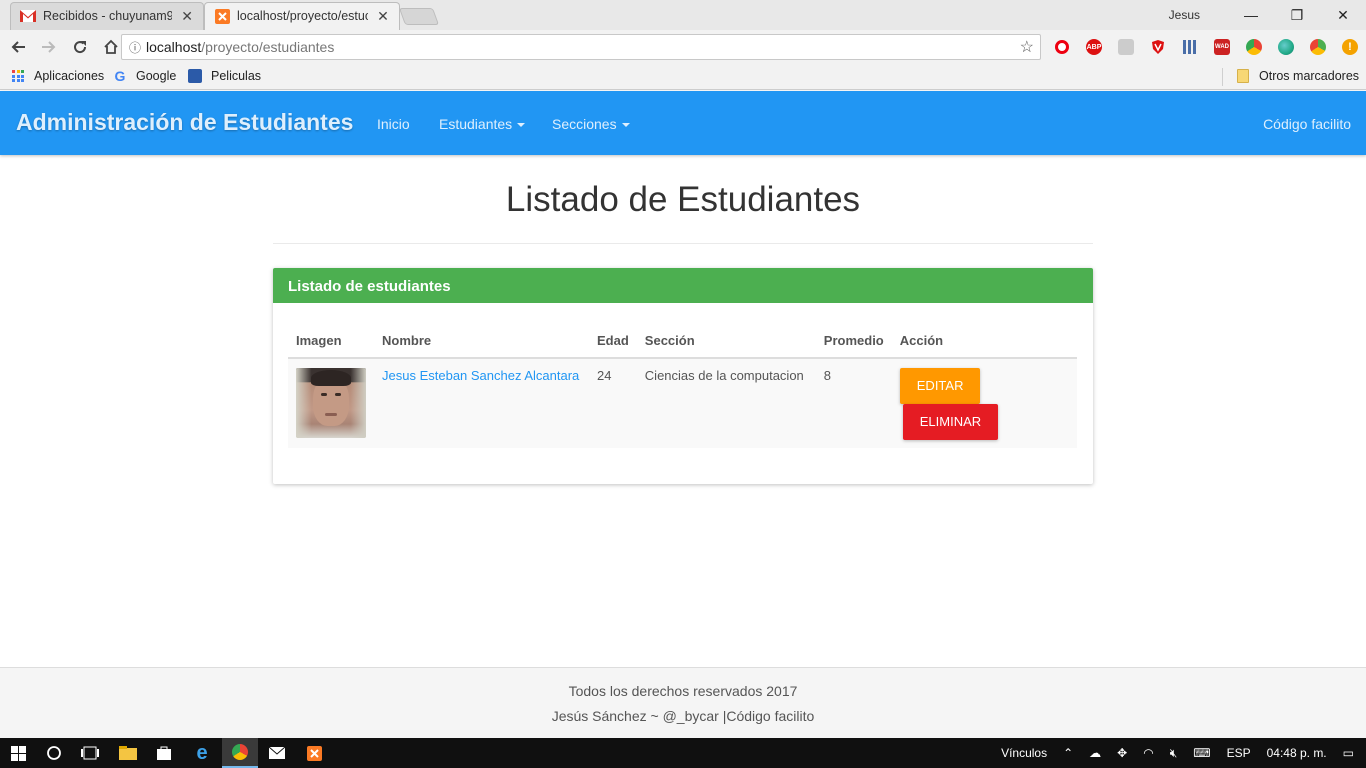  What do you see at coordinates (202, 753) in the screenshot?
I see `edge-icon: e` at bounding box center [202, 753].